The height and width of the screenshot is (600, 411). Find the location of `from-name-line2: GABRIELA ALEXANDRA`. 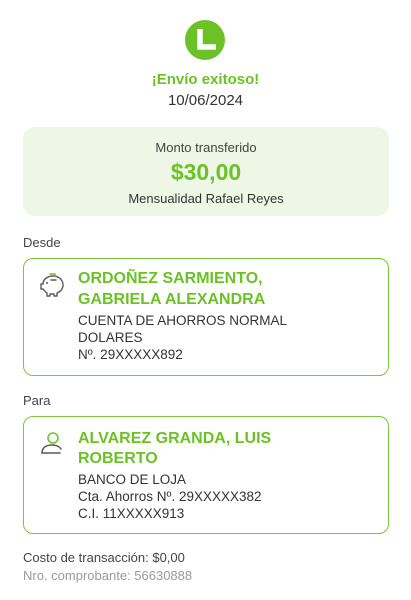

from-name-line2: GABRIELA ALEXANDRA is located at coordinates (172, 299).